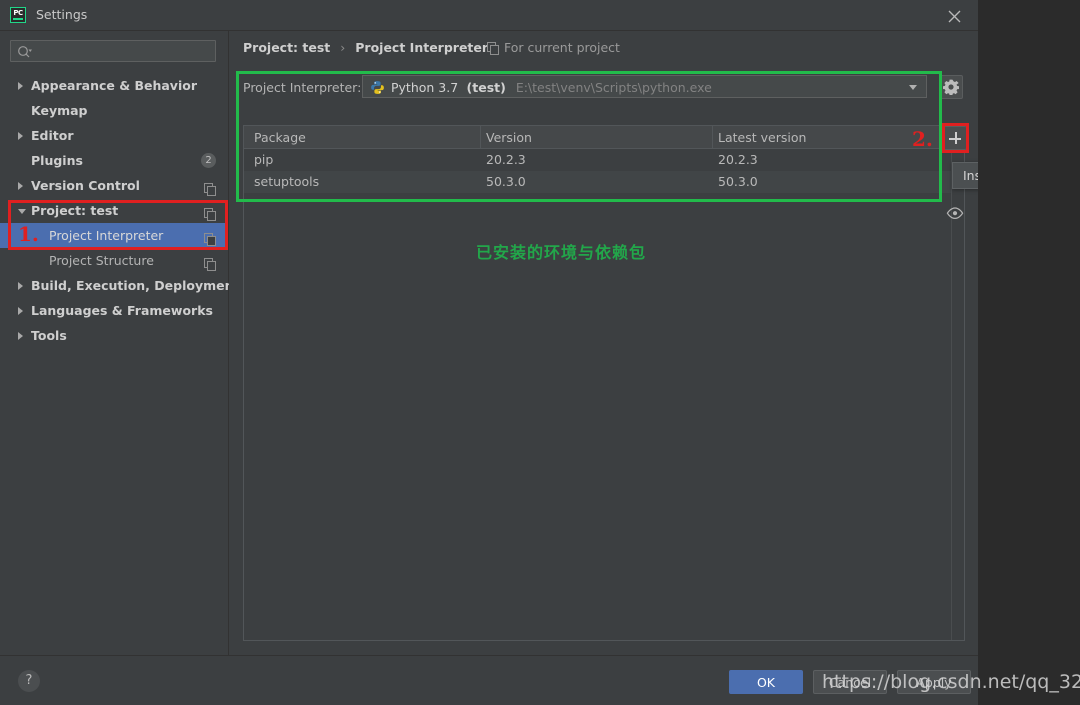 This screenshot has width=1080, height=705. What do you see at coordinates (101, 260) in the screenshot?
I see `sidebar-item-label: Project Structure` at bounding box center [101, 260].